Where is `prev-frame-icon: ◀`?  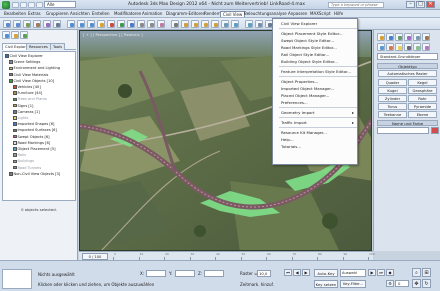 prev-frame-icon: ◀ is located at coordinates (297, 272).